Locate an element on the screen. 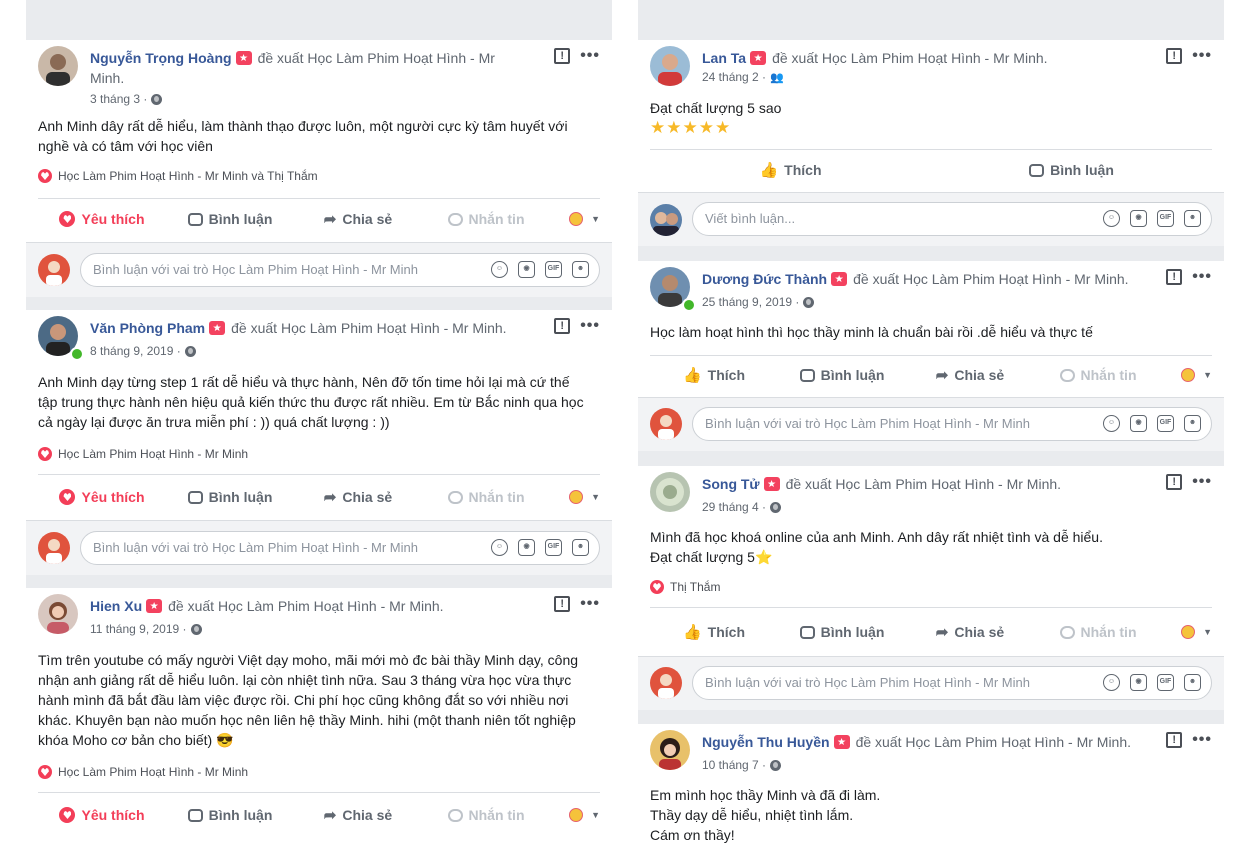  globe-icon is located at coordinates (809, 302).